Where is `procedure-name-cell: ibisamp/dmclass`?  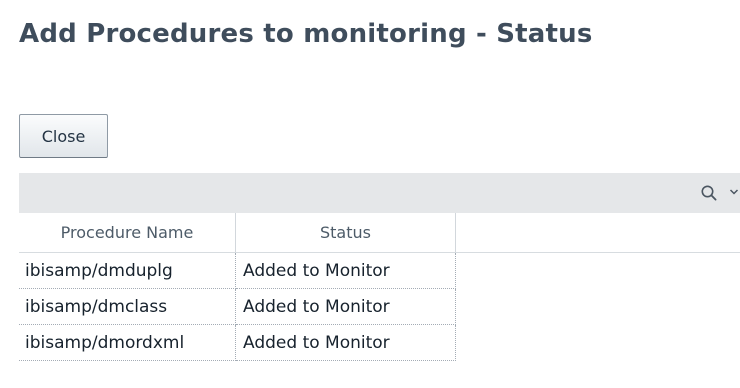 procedure-name-cell: ibisamp/dmclass is located at coordinates (127, 307).